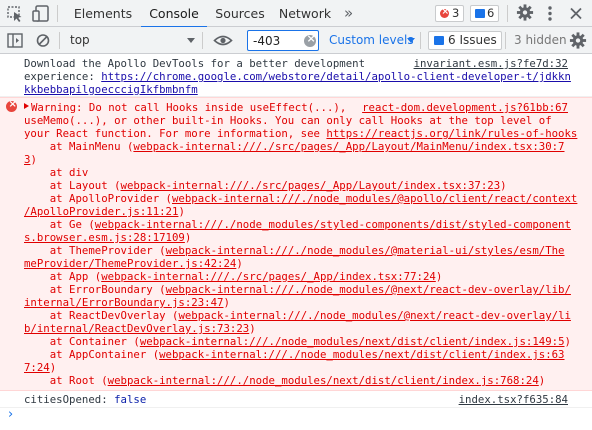 Image resolution: width=592 pixels, height=430 pixels. Describe the element at coordinates (80, 40) in the screenshot. I see `context-selector: top` at that location.